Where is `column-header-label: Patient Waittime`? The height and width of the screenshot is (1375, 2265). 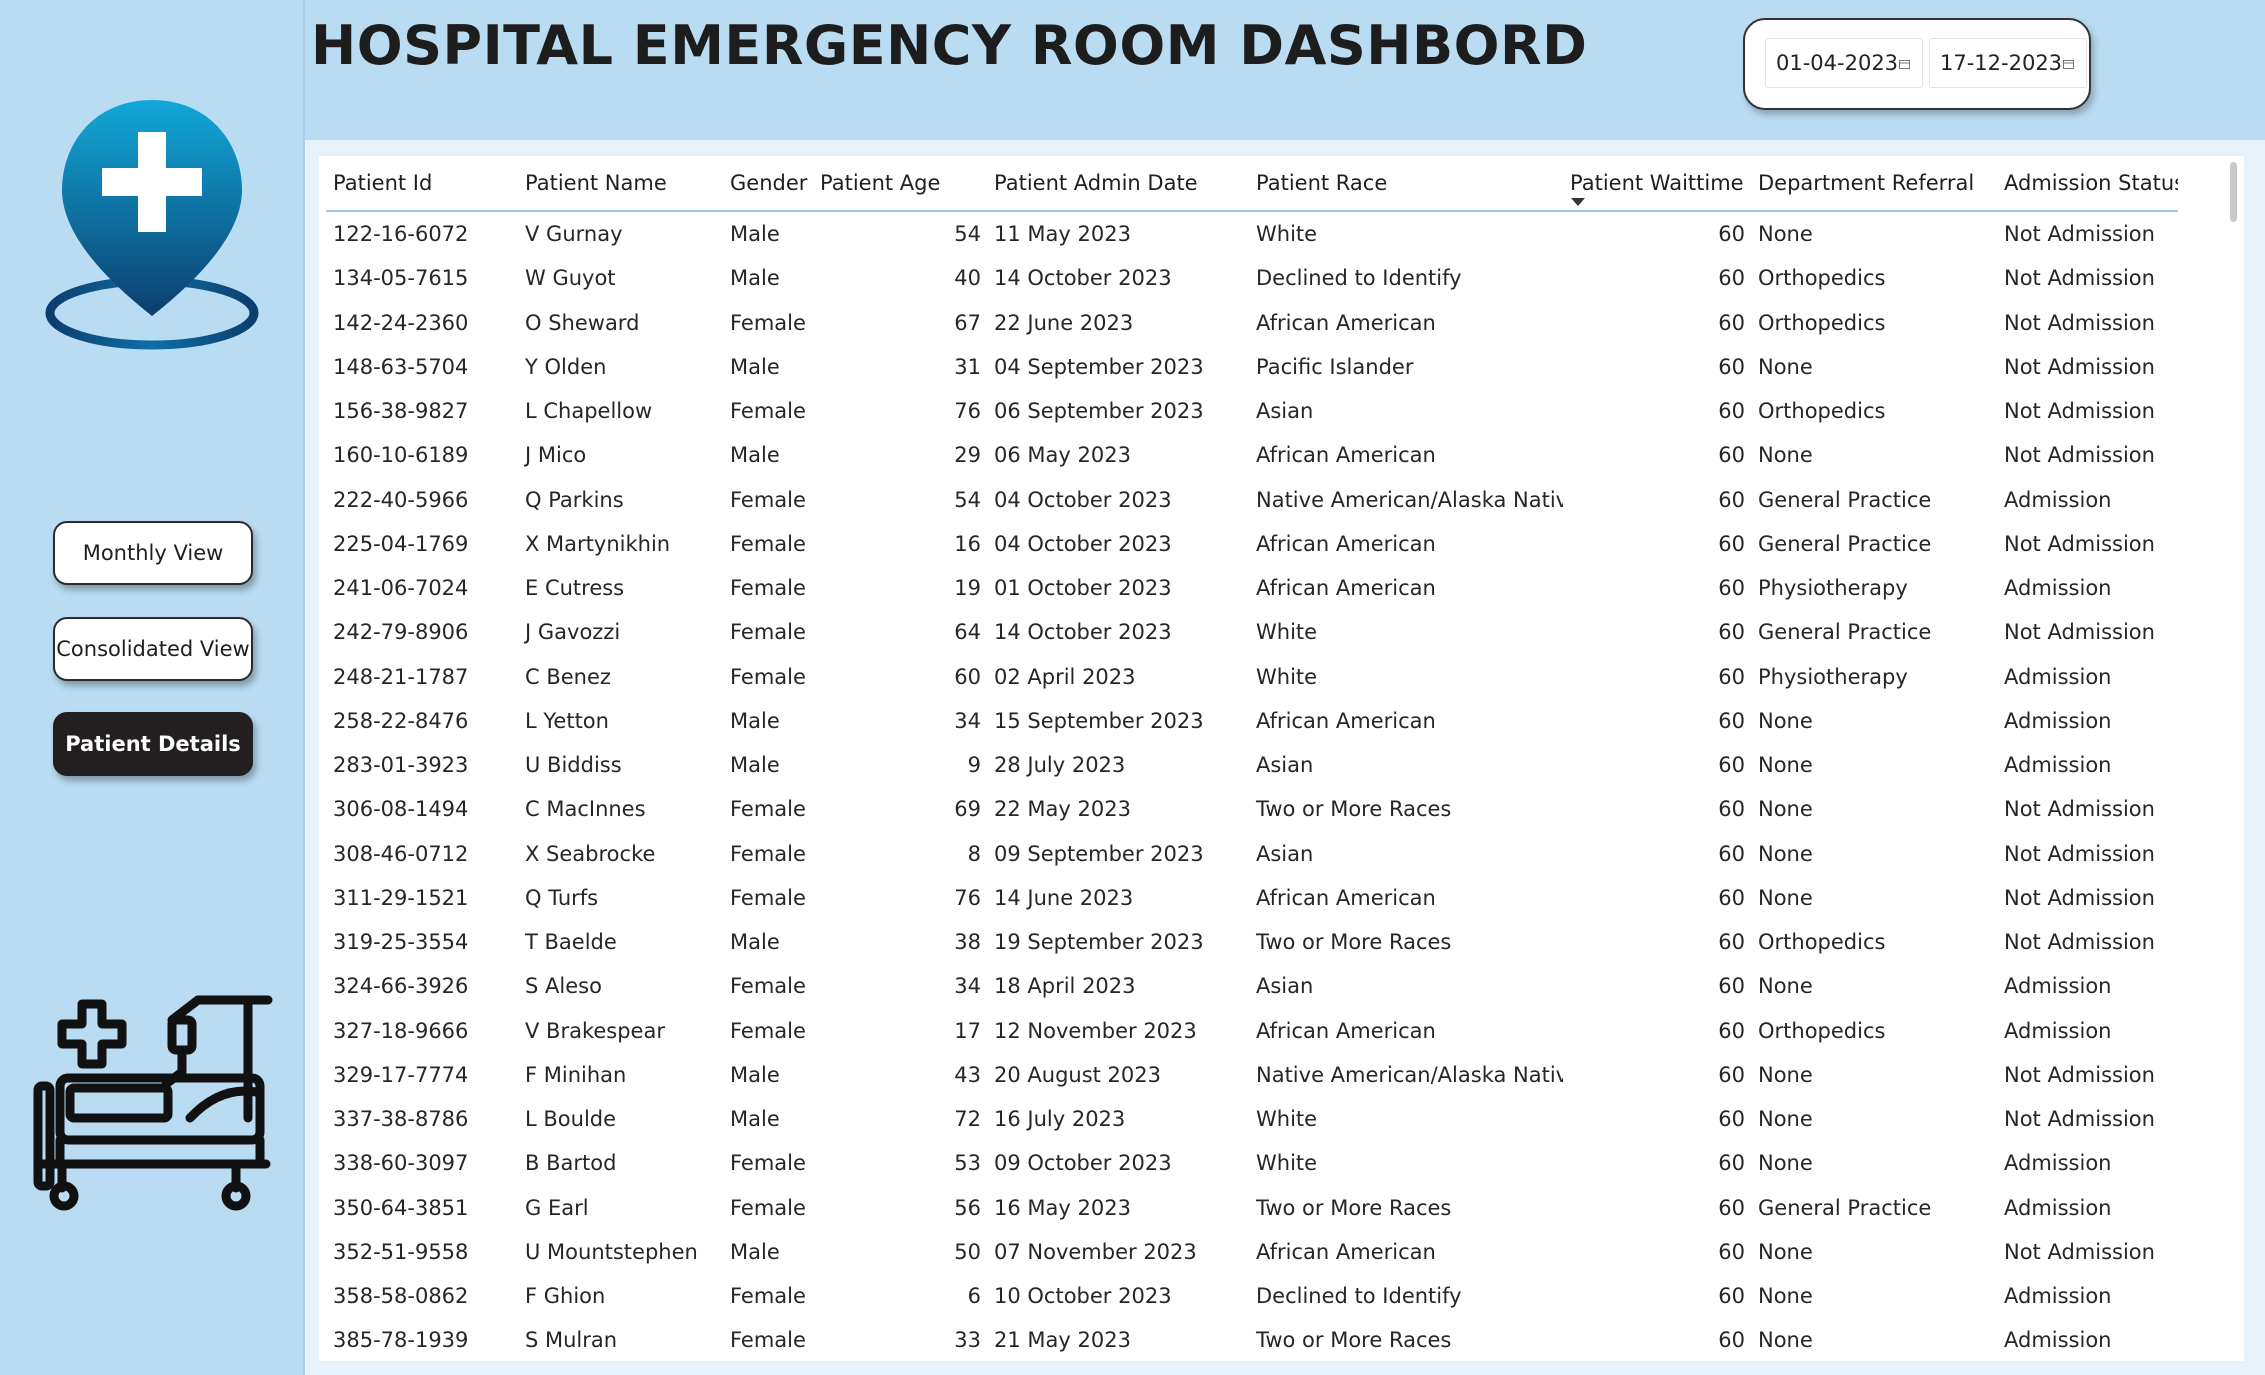 column-header-label: Patient Waittime is located at coordinates (1657, 183).